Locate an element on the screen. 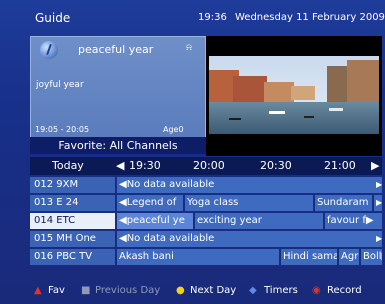 Image resolution: width=385 pixels, height=304 pixels. next-day-label: Next Day is located at coordinates (213, 290).